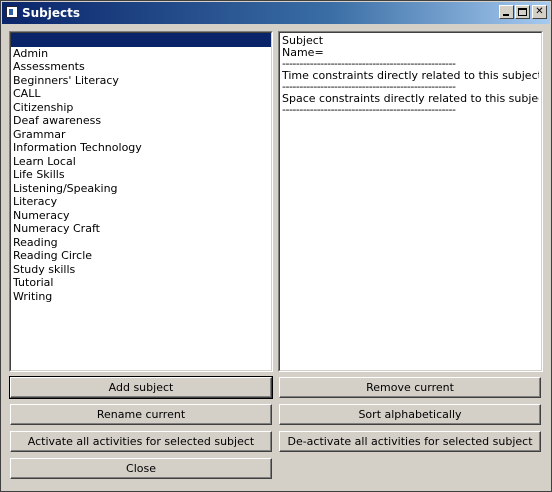  Describe the element at coordinates (506, 12) in the screenshot. I see `minimize-button` at that location.